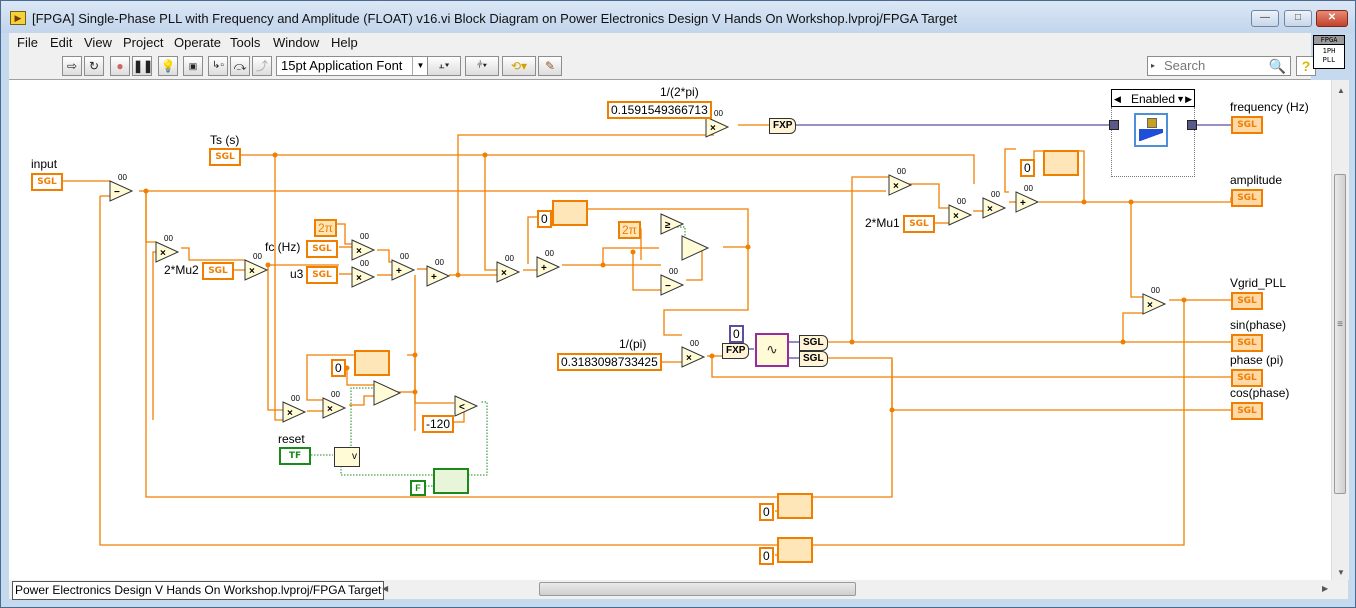 This screenshot has height=608, width=1356. I want to click on lowpass-filter-subvi-icon, so click(1151, 130).